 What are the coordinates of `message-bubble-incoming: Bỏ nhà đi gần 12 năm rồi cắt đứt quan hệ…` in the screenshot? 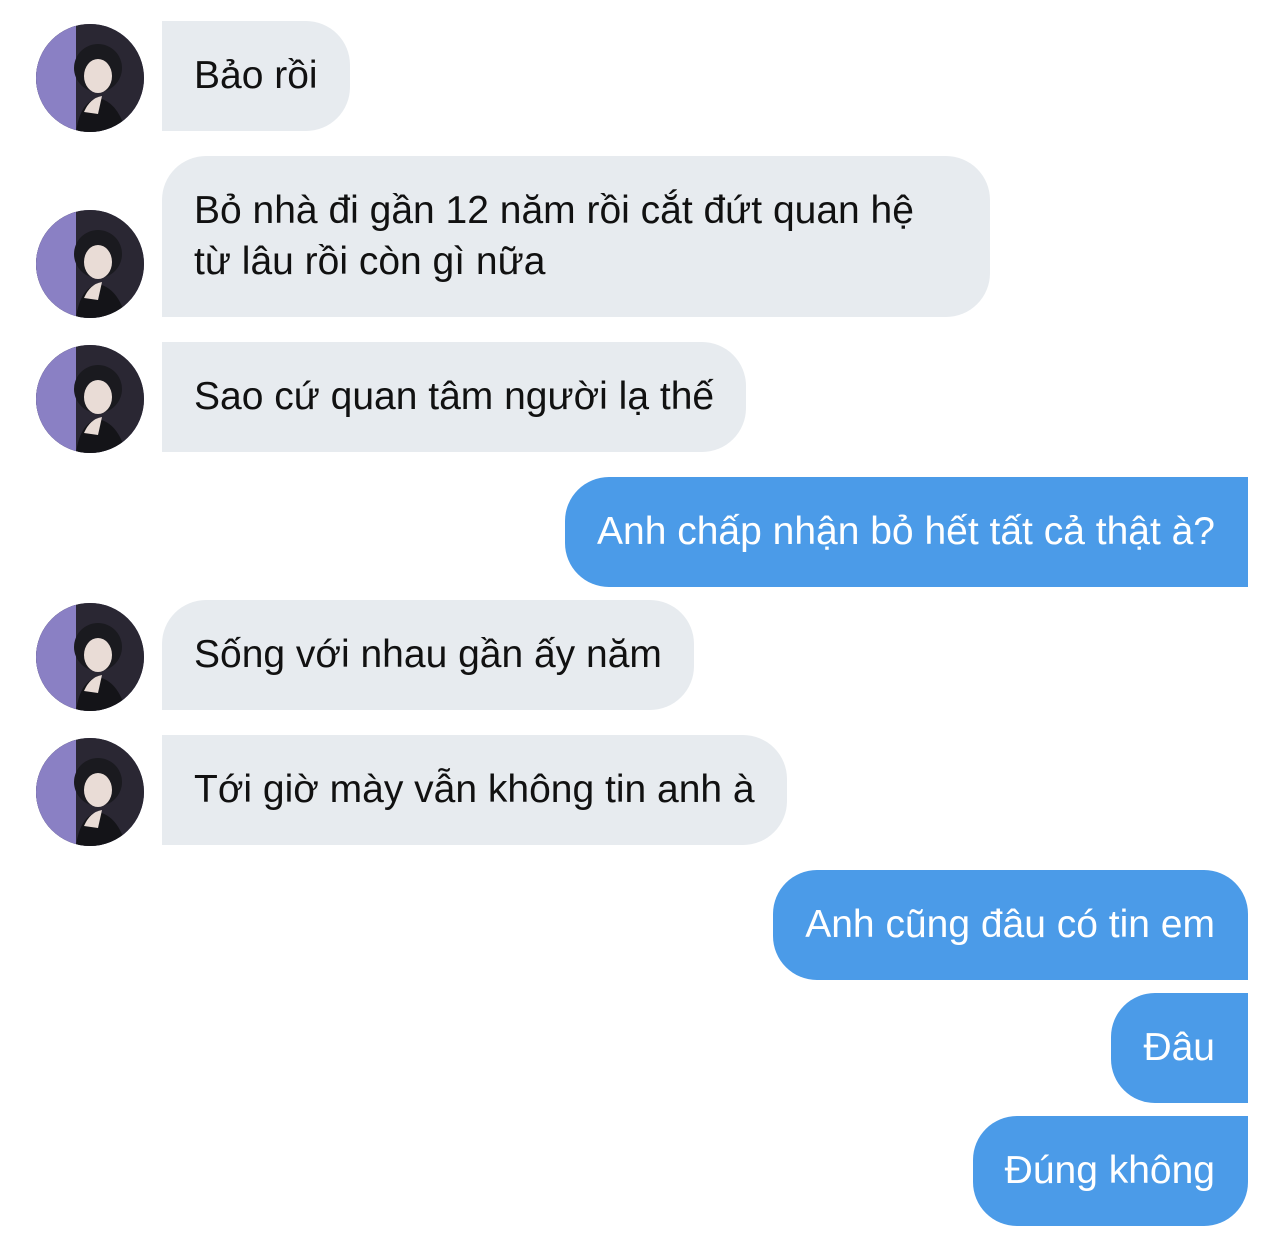 It's located at (576, 236).